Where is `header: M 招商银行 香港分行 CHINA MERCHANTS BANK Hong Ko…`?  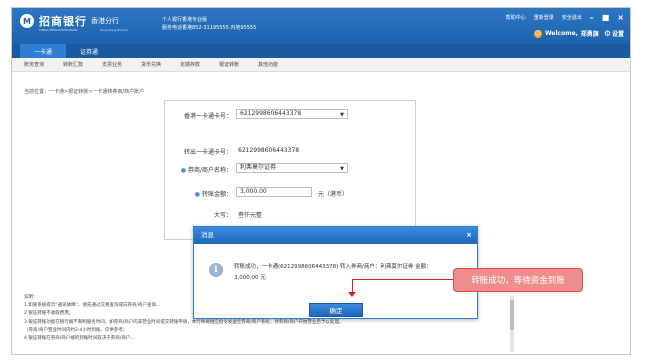
header: M 招商银行 香港分行 CHINA MERCHANTS BANK Hong Ko… is located at coordinates (321, 26).